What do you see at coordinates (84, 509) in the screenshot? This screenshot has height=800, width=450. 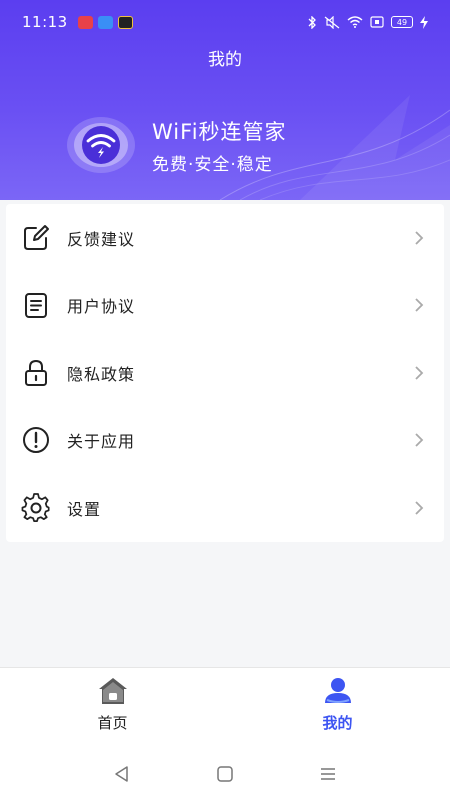 I see `menu-item-label: 设置` at bounding box center [84, 509].